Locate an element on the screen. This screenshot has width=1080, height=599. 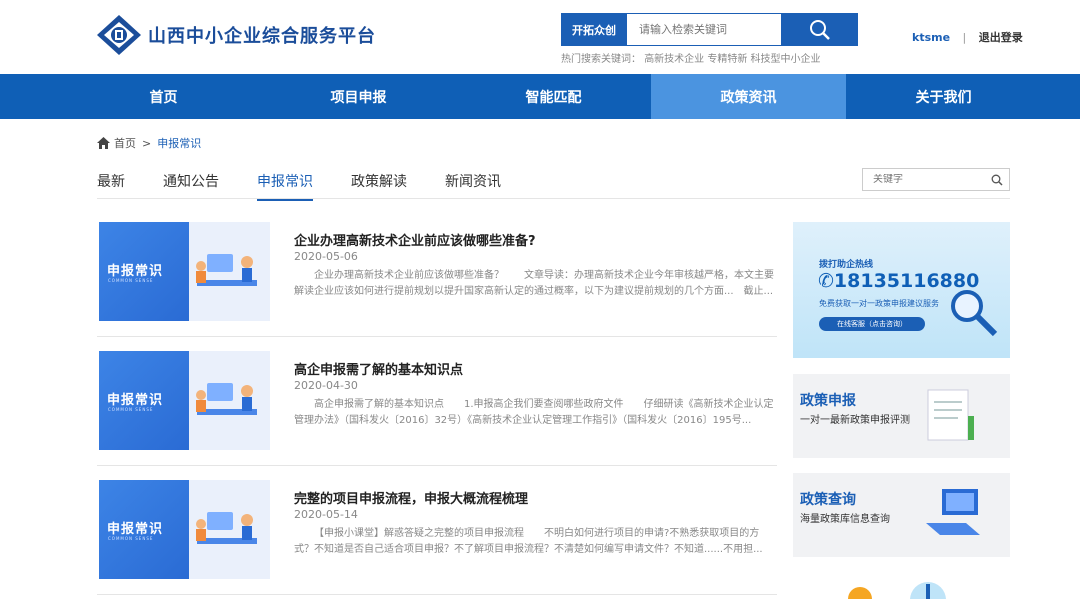
site-title: 山西中小企业综合服务平台 is located at coordinates (262, 36).